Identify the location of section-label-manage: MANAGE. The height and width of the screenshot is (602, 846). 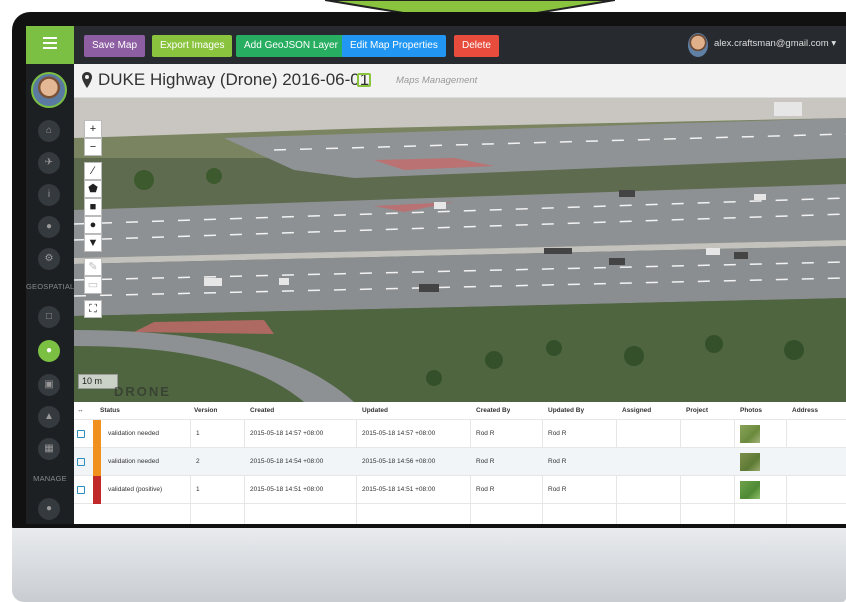
(50, 478).